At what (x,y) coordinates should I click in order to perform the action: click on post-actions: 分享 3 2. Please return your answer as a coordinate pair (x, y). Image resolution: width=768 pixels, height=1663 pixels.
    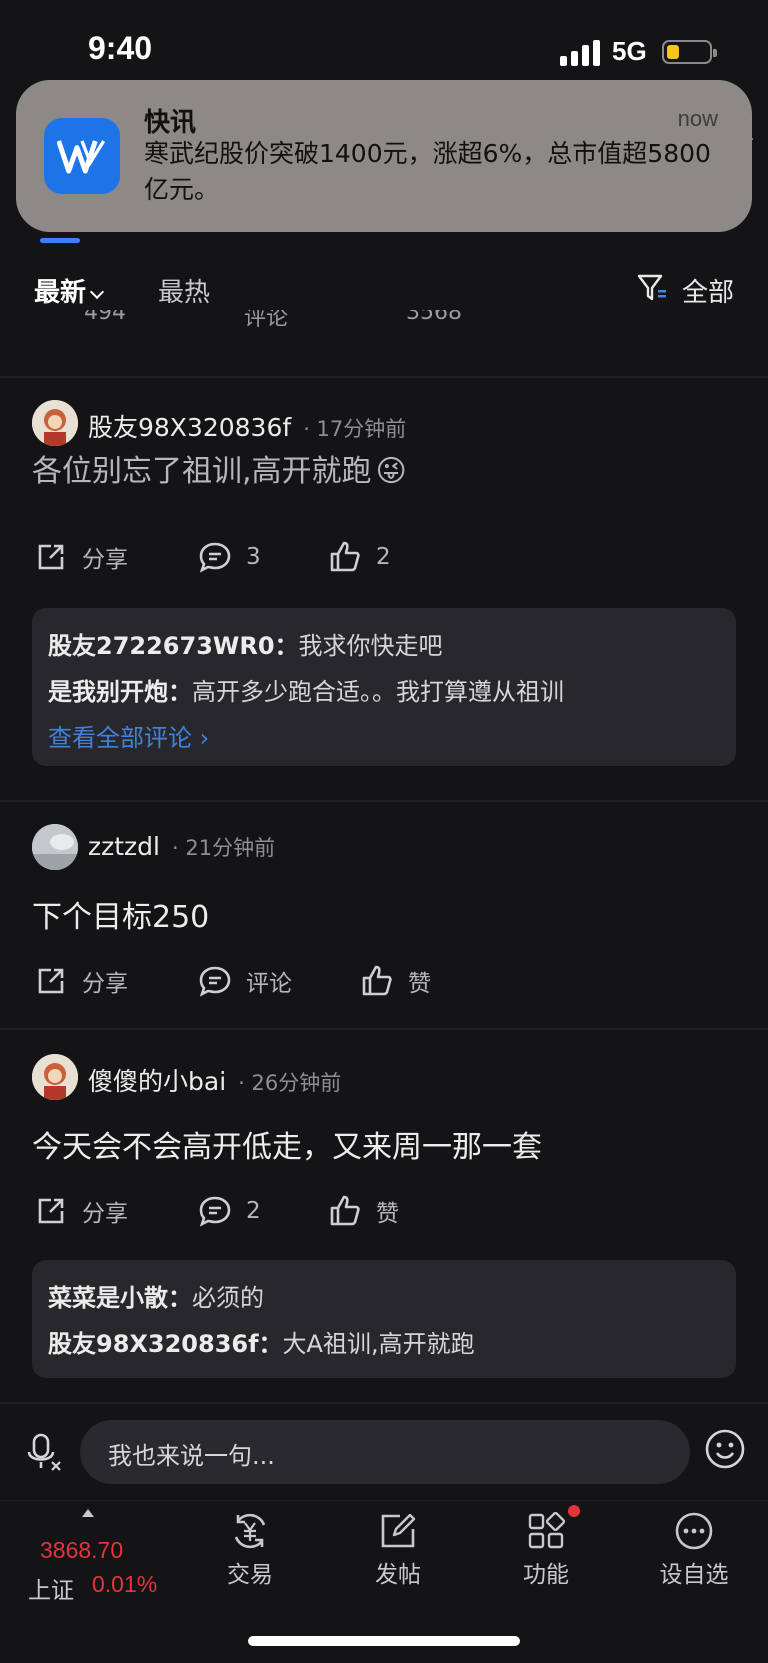
    Looking at the image, I should click on (384, 560).